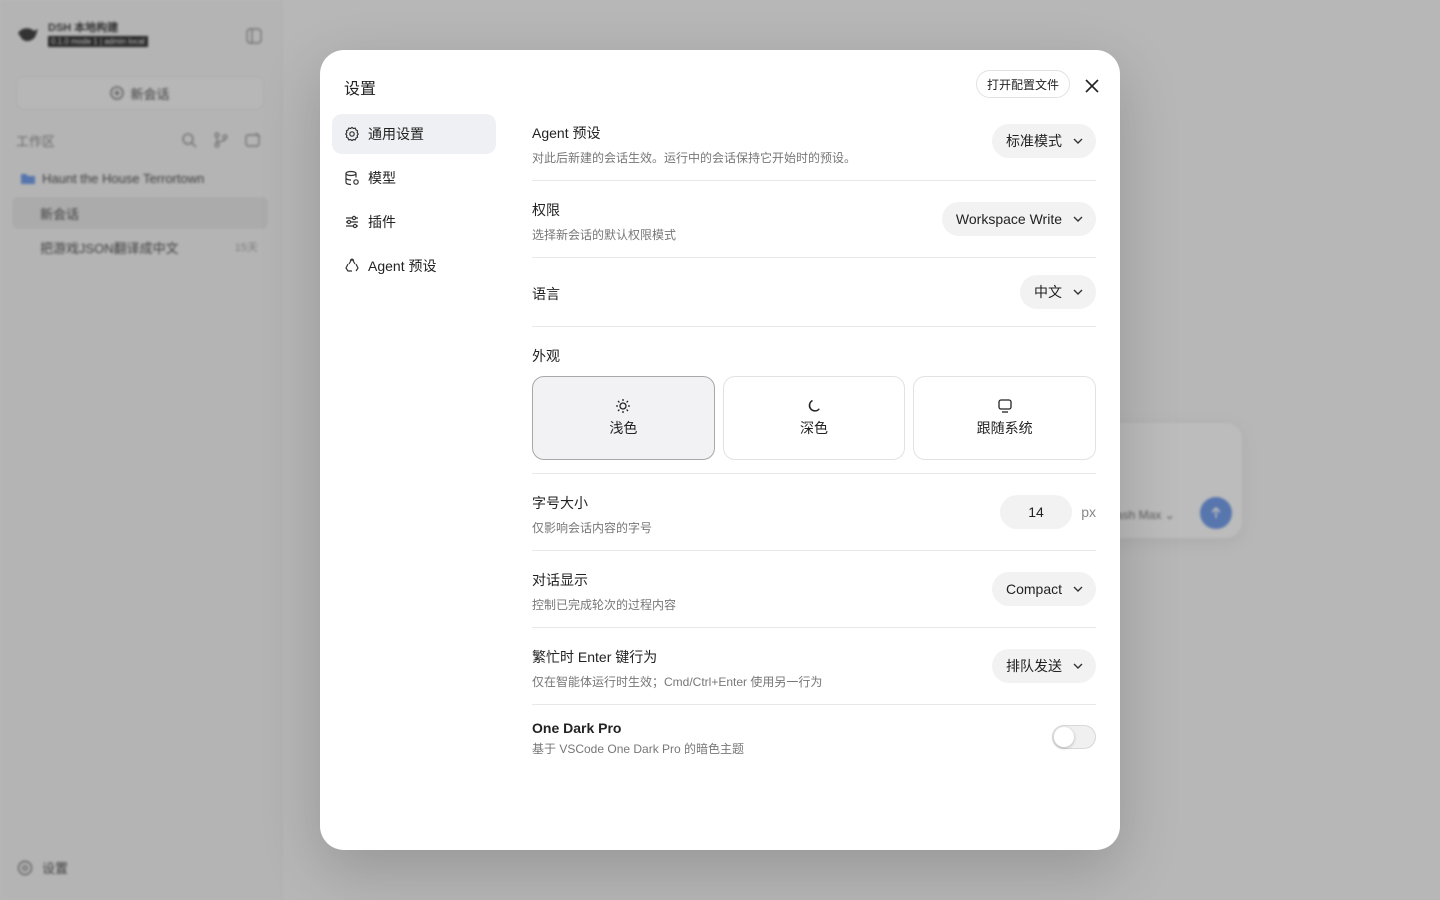 Image resolution: width=1440 pixels, height=900 pixels. I want to click on language-select: 中文, so click(1058, 292).